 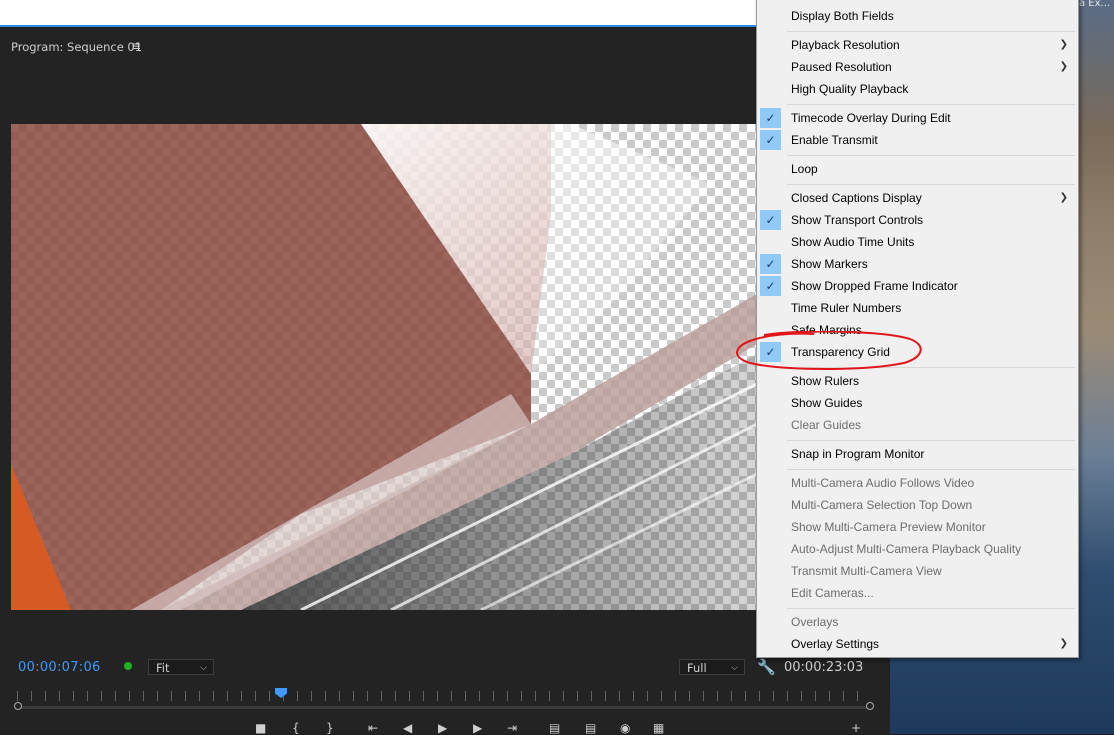 What do you see at coordinates (917, 45) in the screenshot?
I see `menu-item-playback-resolution: Playback Resolution ❯` at bounding box center [917, 45].